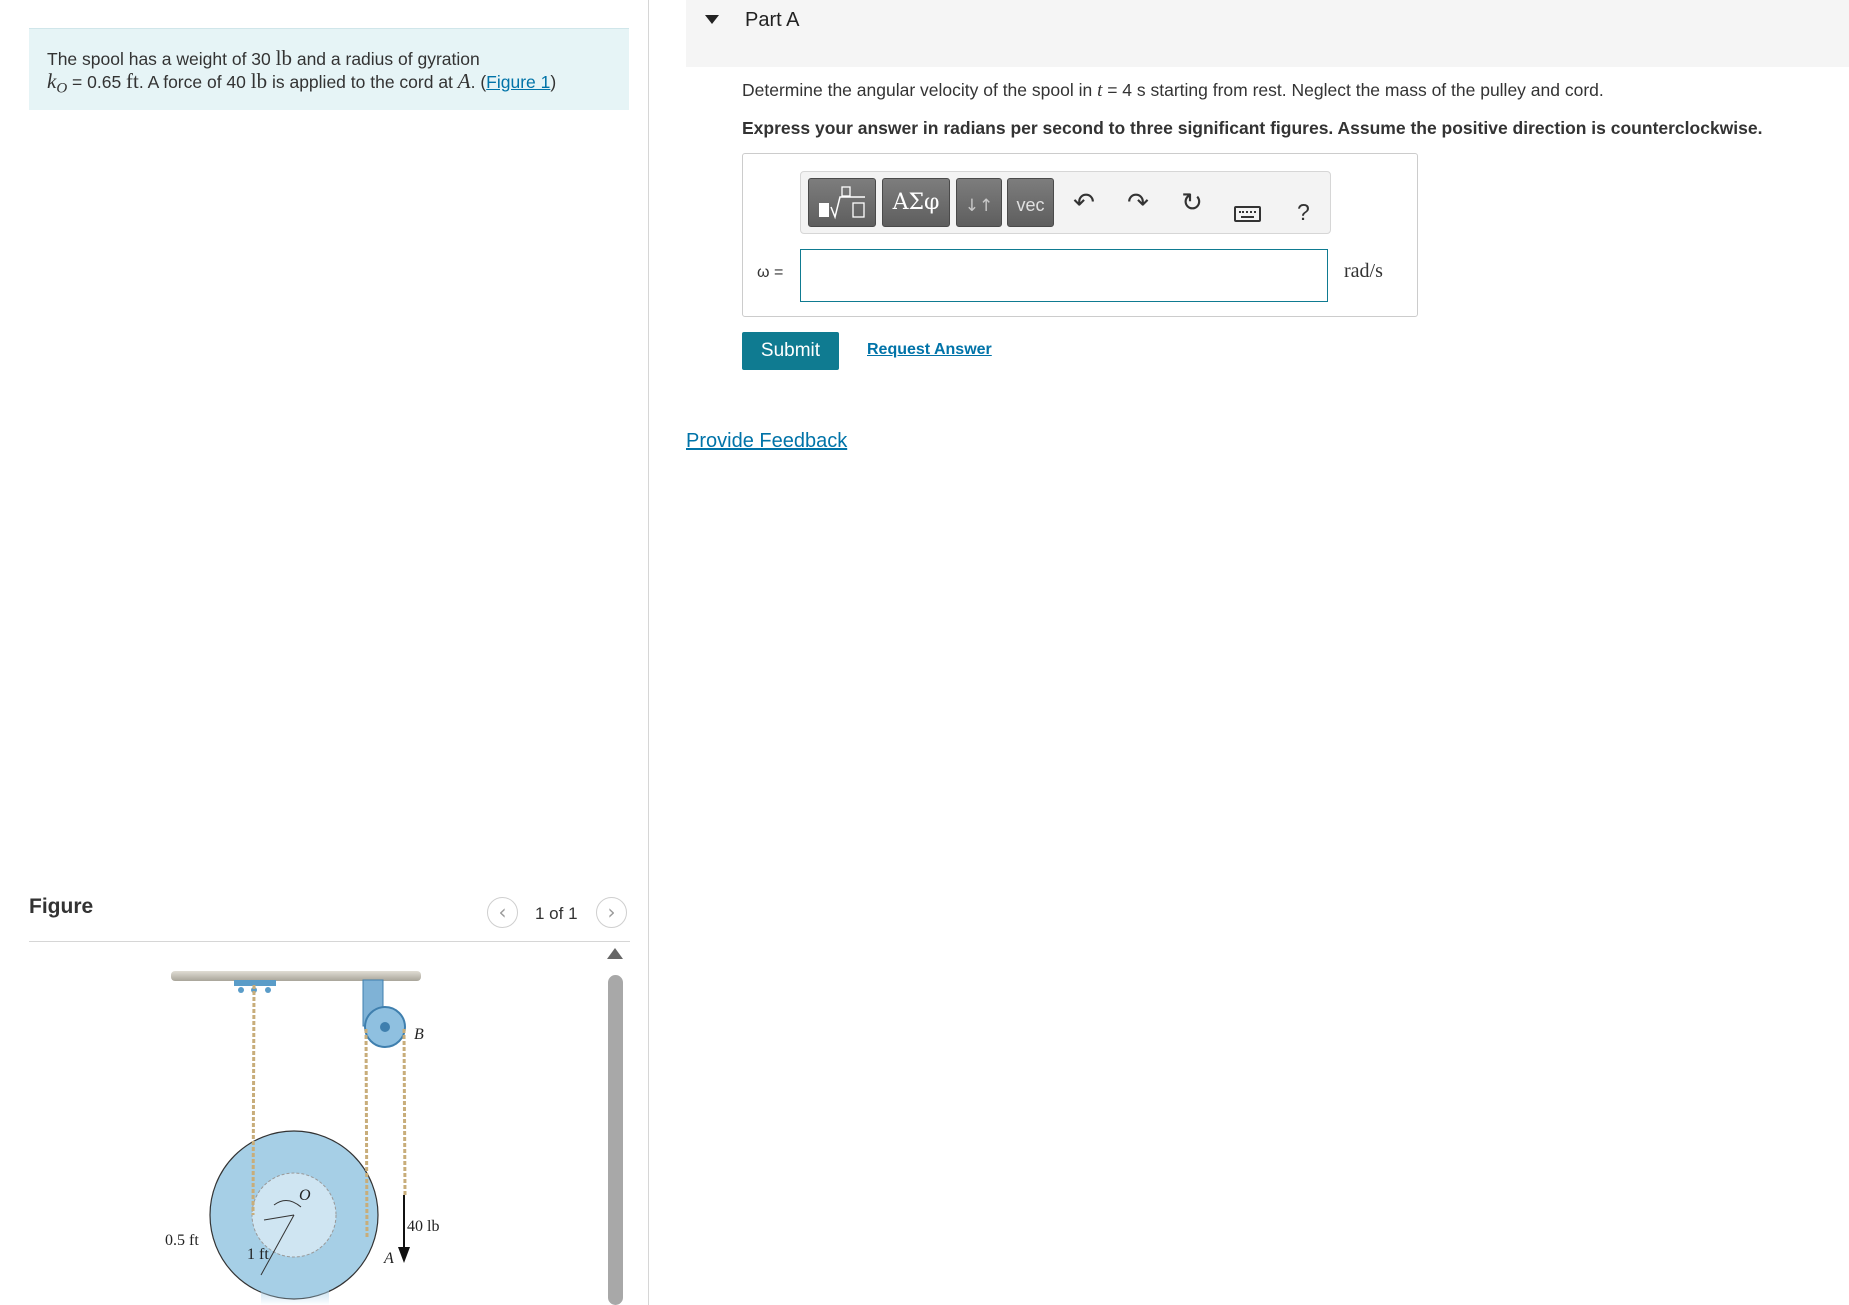 This screenshot has height=1305, width=1849. I want to click on figure-scrollbar, so click(615, 1140).